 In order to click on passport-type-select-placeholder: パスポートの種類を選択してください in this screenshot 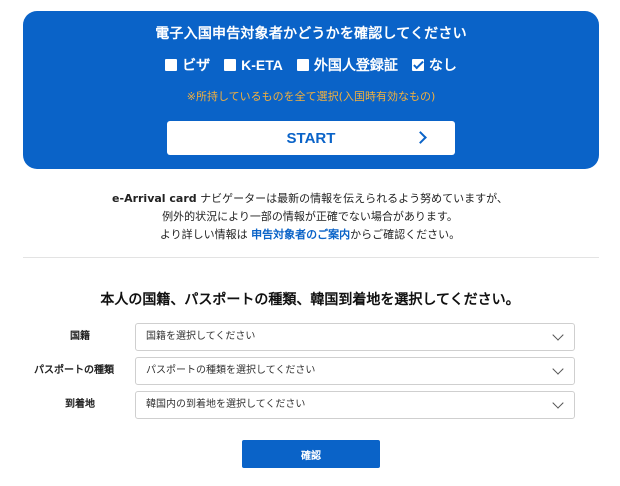, I will do `click(231, 370)`.